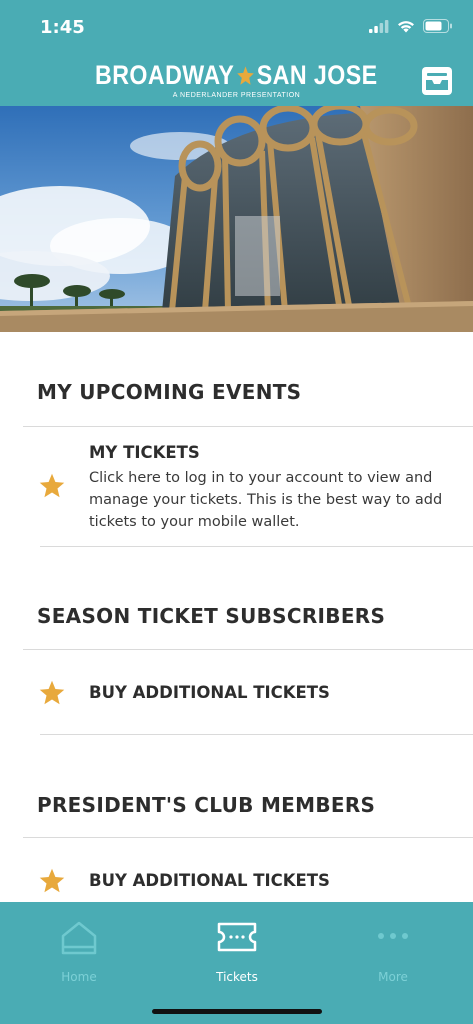 The image size is (473, 1024). Describe the element at coordinates (237, 1011) in the screenshot. I see `home-indicator` at that location.